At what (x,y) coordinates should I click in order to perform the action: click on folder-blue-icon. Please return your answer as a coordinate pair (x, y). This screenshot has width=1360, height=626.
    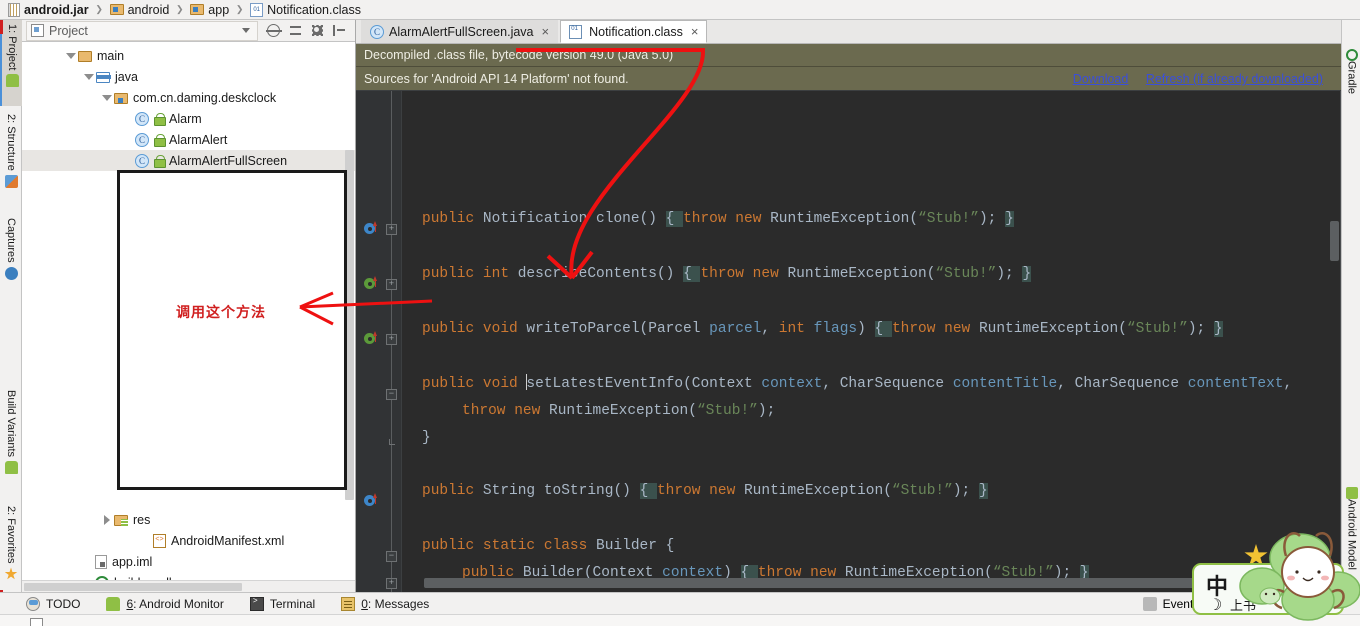
    Looking at the image, I should click on (103, 77).